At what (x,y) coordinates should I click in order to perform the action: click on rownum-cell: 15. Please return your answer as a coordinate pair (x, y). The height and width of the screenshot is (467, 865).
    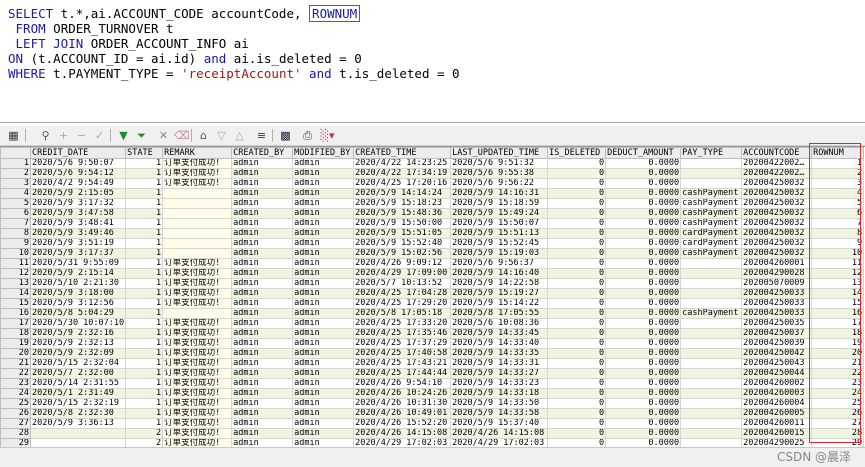
    Looking at the image, I should click on (838, 303).